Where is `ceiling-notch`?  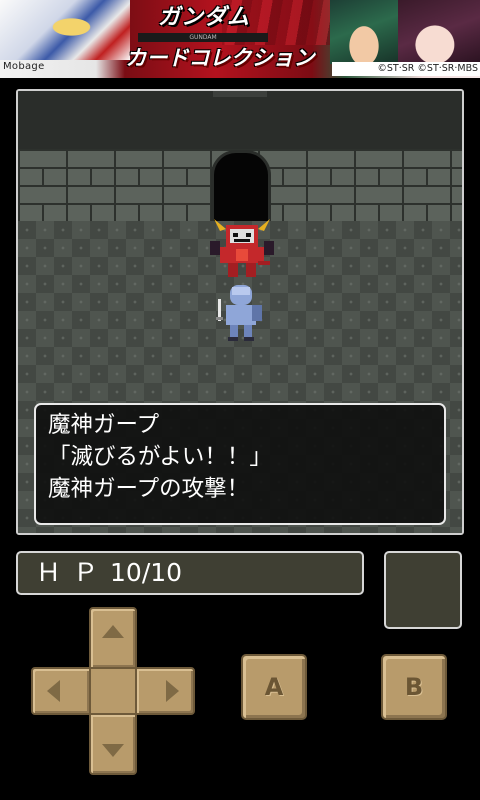 ceiling-notch is located at coordinates (240, 94).